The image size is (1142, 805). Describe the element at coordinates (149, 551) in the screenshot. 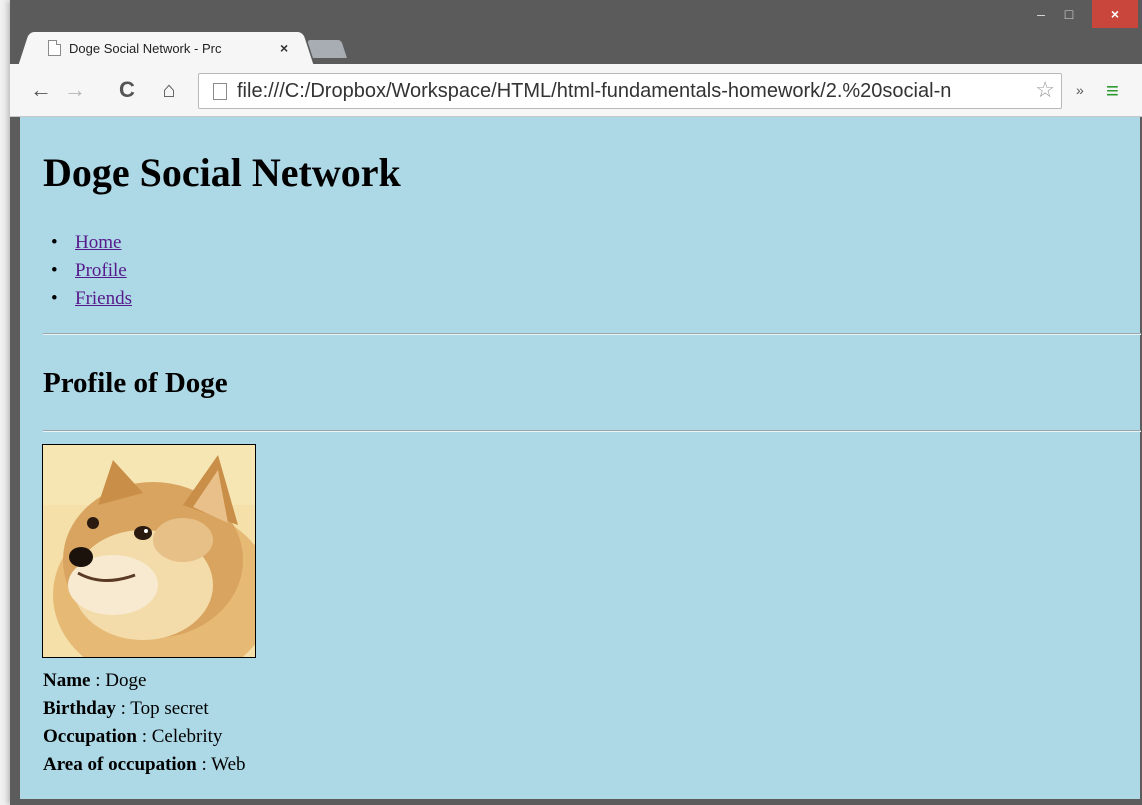

I see `doge-profile-photo` at that location.